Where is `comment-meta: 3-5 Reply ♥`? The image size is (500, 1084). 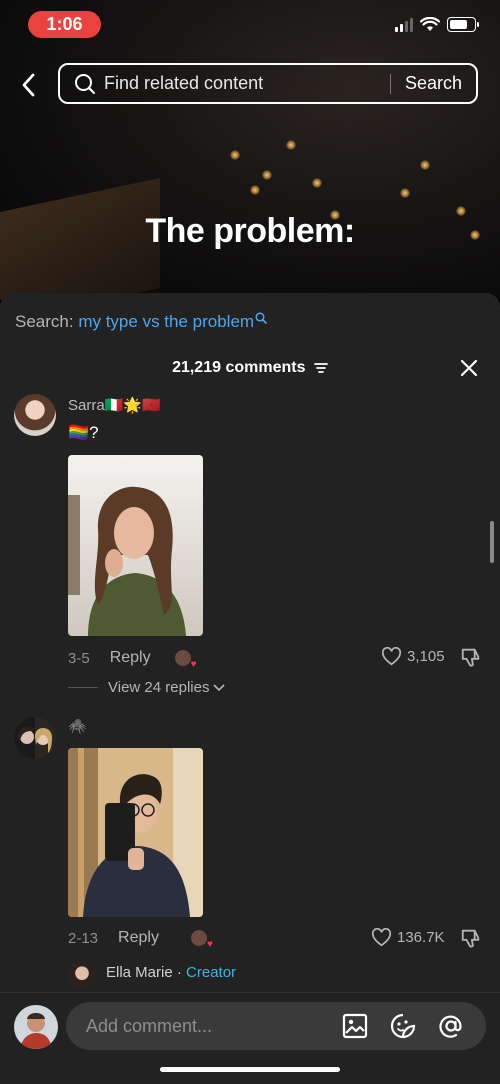 comment-meta: 3-5 Reply ♥ is located at coordinates (132, 659).